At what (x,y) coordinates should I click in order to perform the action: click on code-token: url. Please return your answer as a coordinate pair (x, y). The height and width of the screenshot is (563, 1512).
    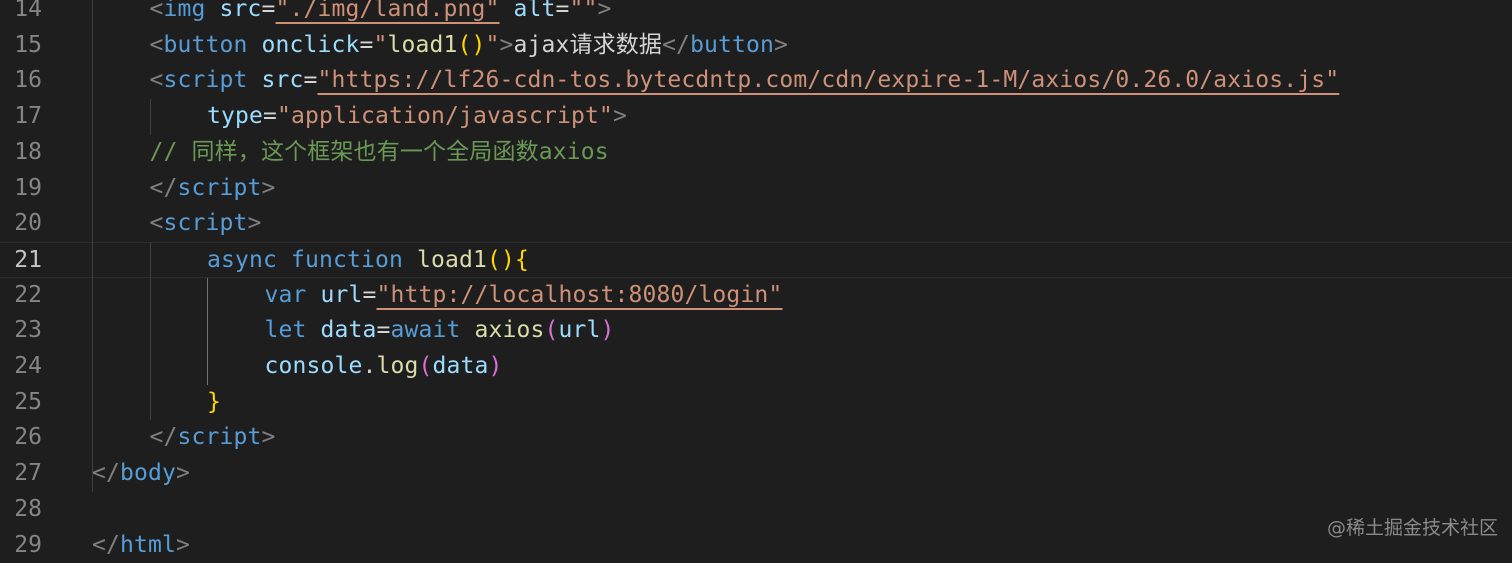
    Looking at the image, I should click on (580, 330).